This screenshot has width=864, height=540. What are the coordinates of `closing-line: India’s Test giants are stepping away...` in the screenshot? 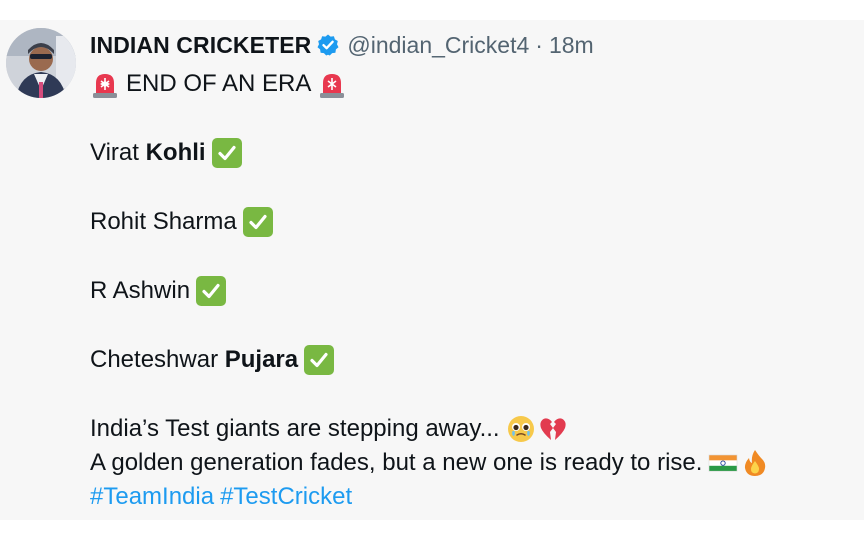 It's located at (475, 429).